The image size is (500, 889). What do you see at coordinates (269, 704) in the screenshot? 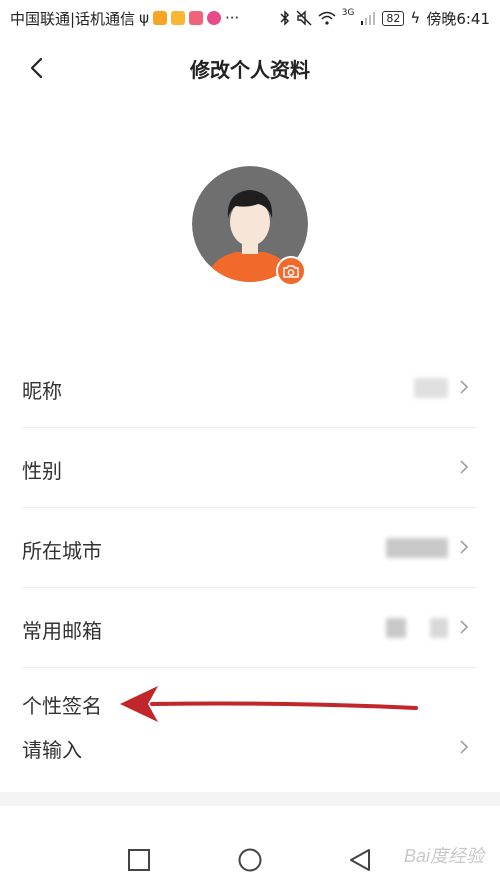
I see `annotation-arrow` at bounding box center [269, 704].